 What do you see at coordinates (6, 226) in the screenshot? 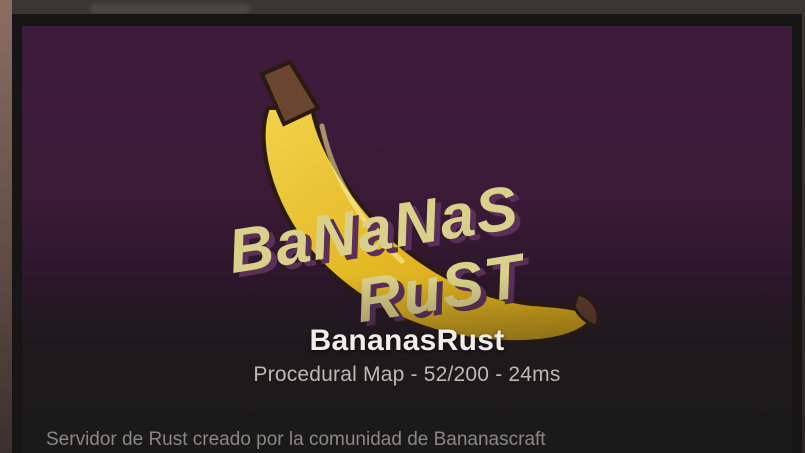
I see `background-edge` at bounding box center [6, 226].